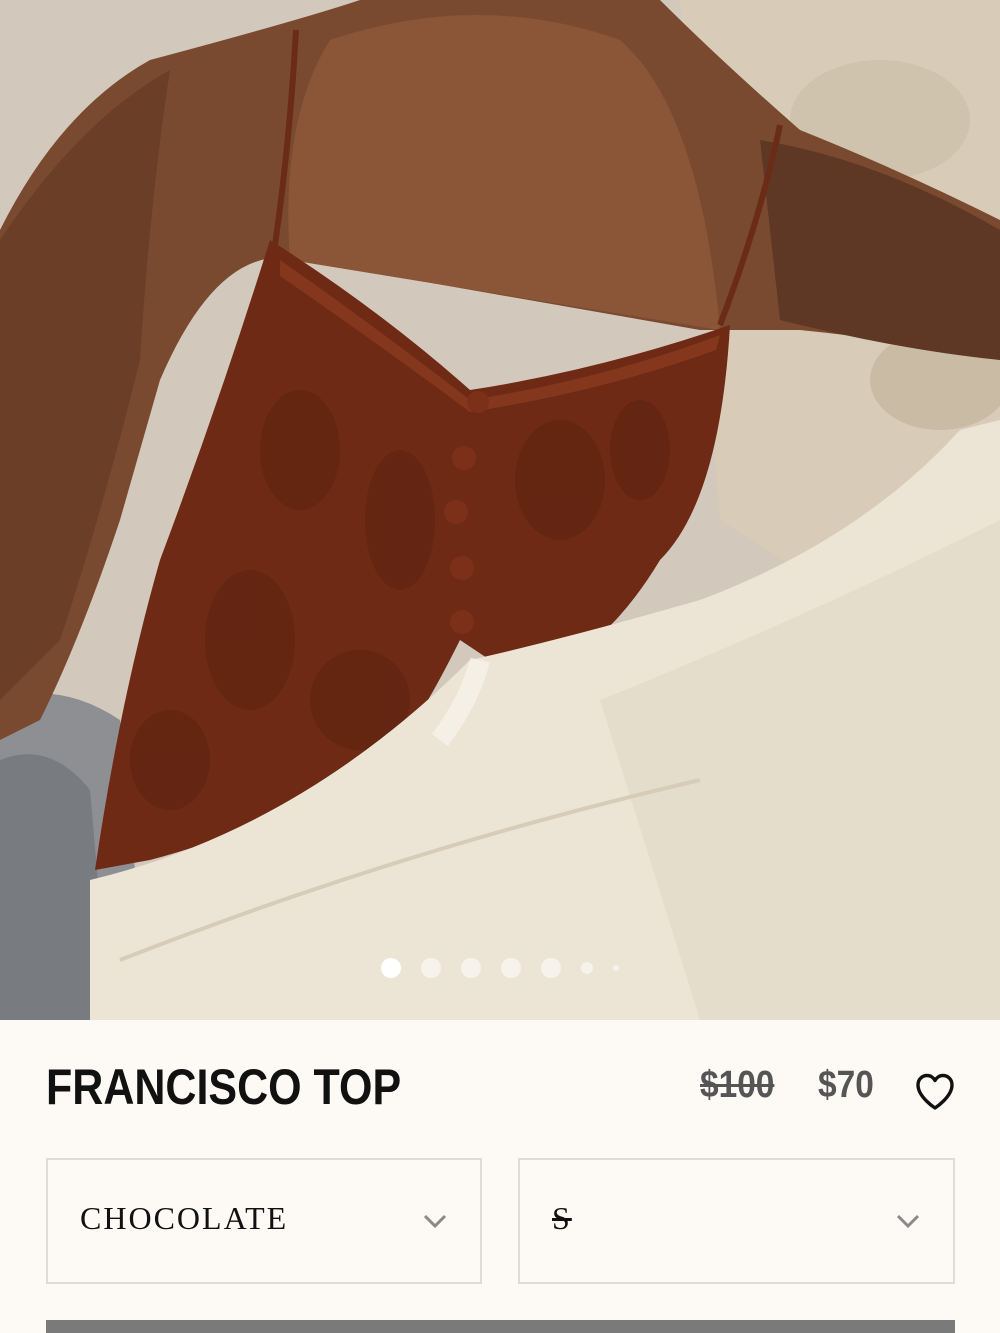 The height and width of the screenshot is (1333, 1000). What do you see at coordinates (736, 1221) in the screenshot?
I see `size-select: S` at bounding box center [736, 1221].